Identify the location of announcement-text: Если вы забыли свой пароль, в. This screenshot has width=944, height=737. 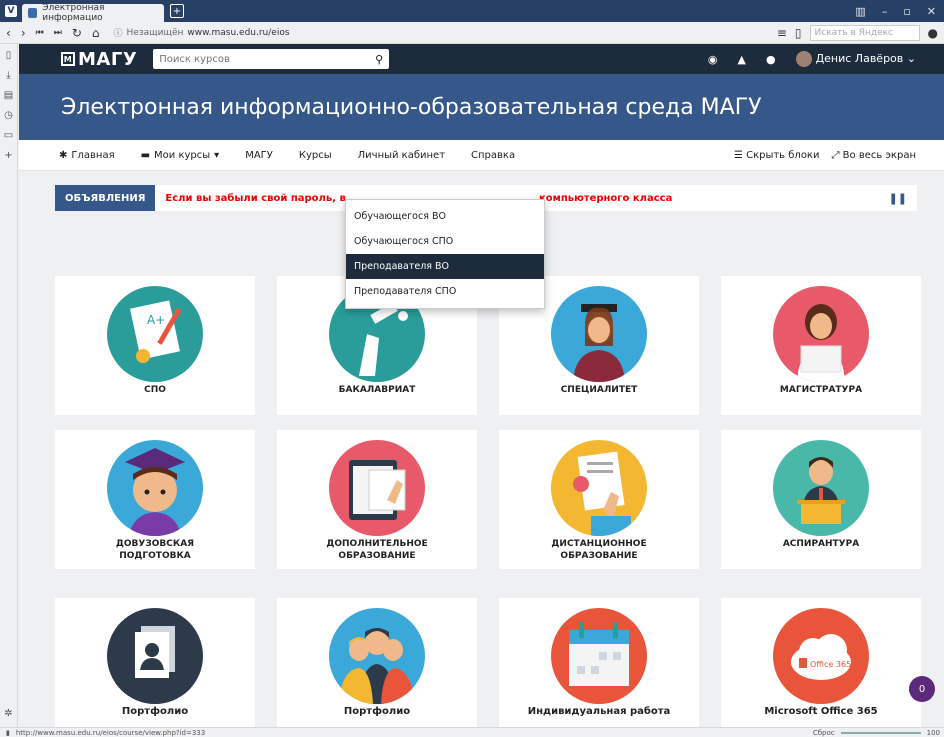
(255, 198).